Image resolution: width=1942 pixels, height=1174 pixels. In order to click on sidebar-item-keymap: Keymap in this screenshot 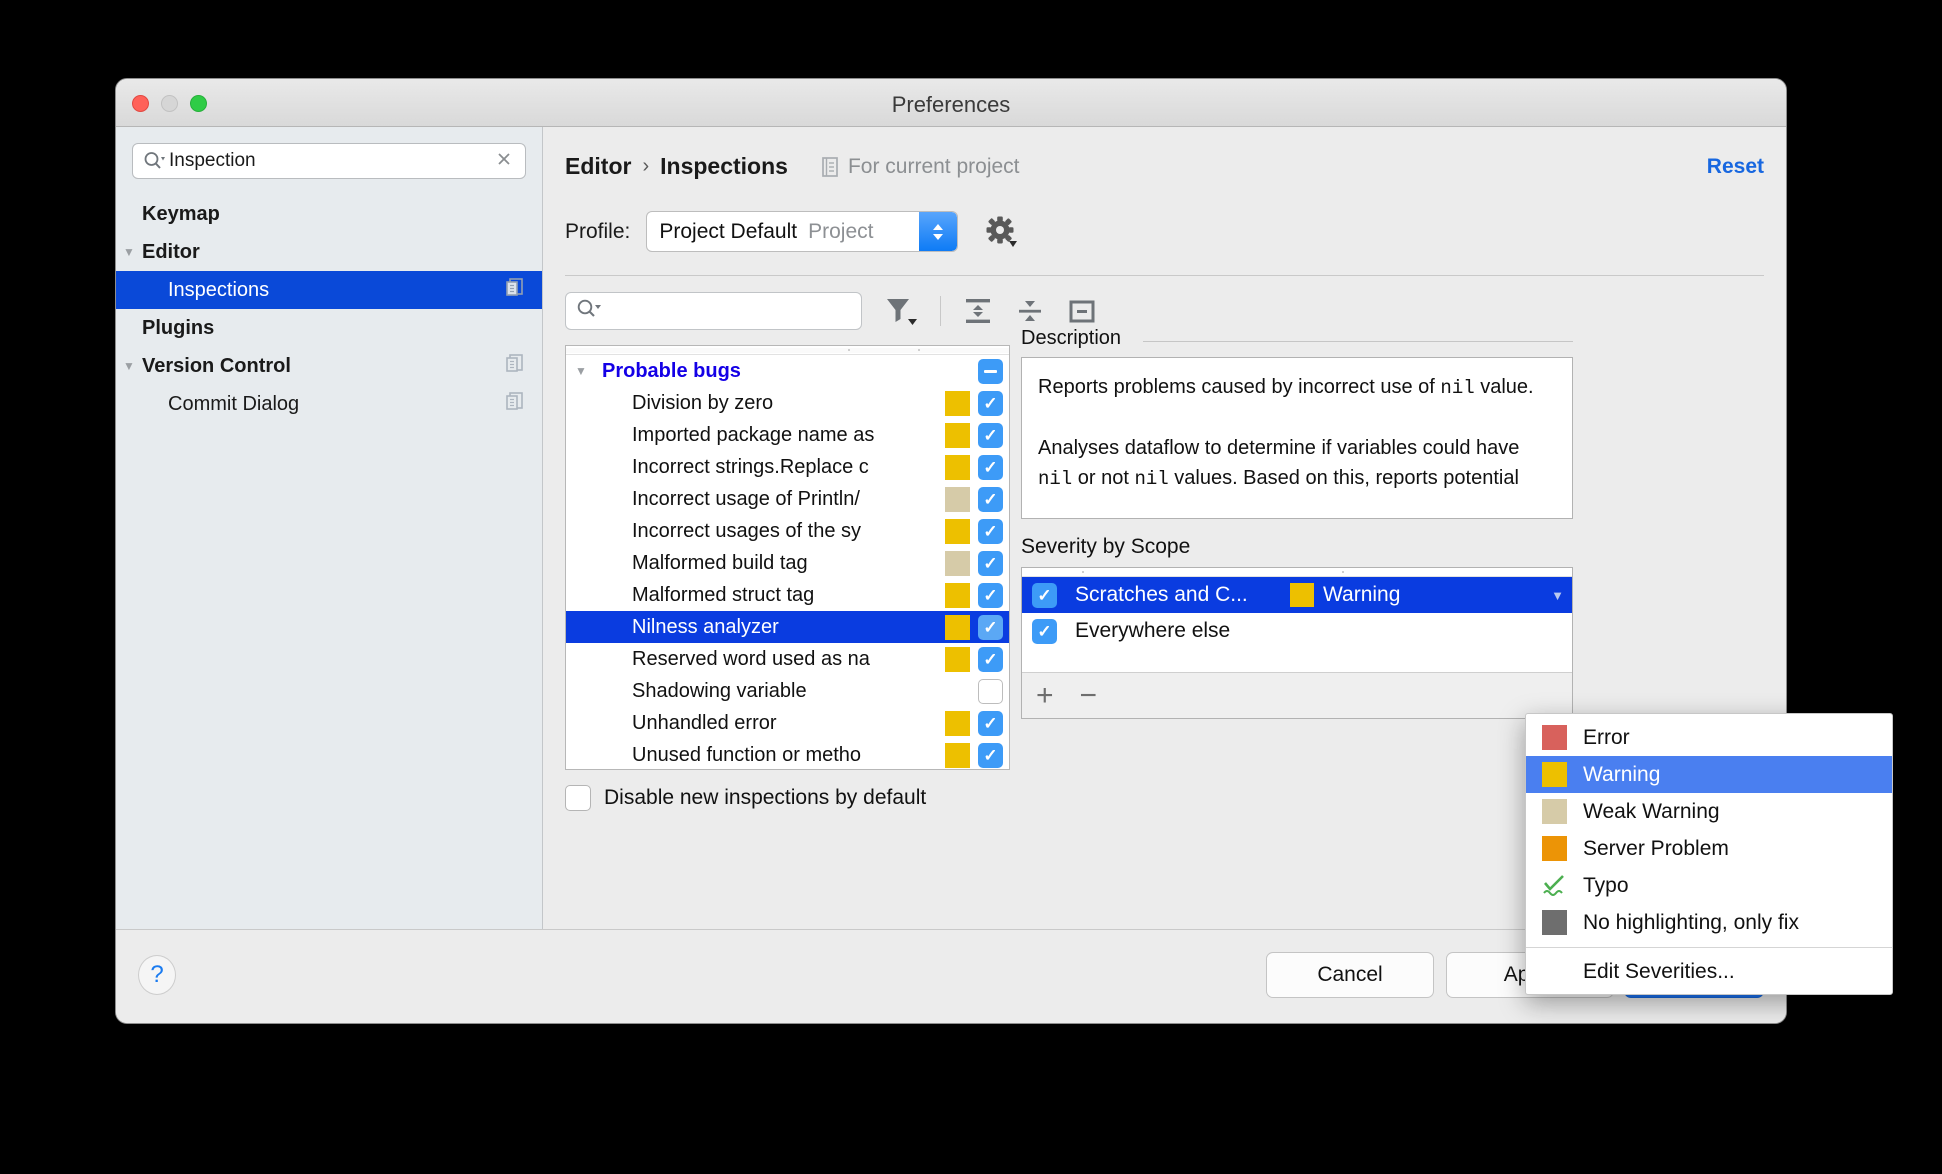, I will do `click(329, 214)`.